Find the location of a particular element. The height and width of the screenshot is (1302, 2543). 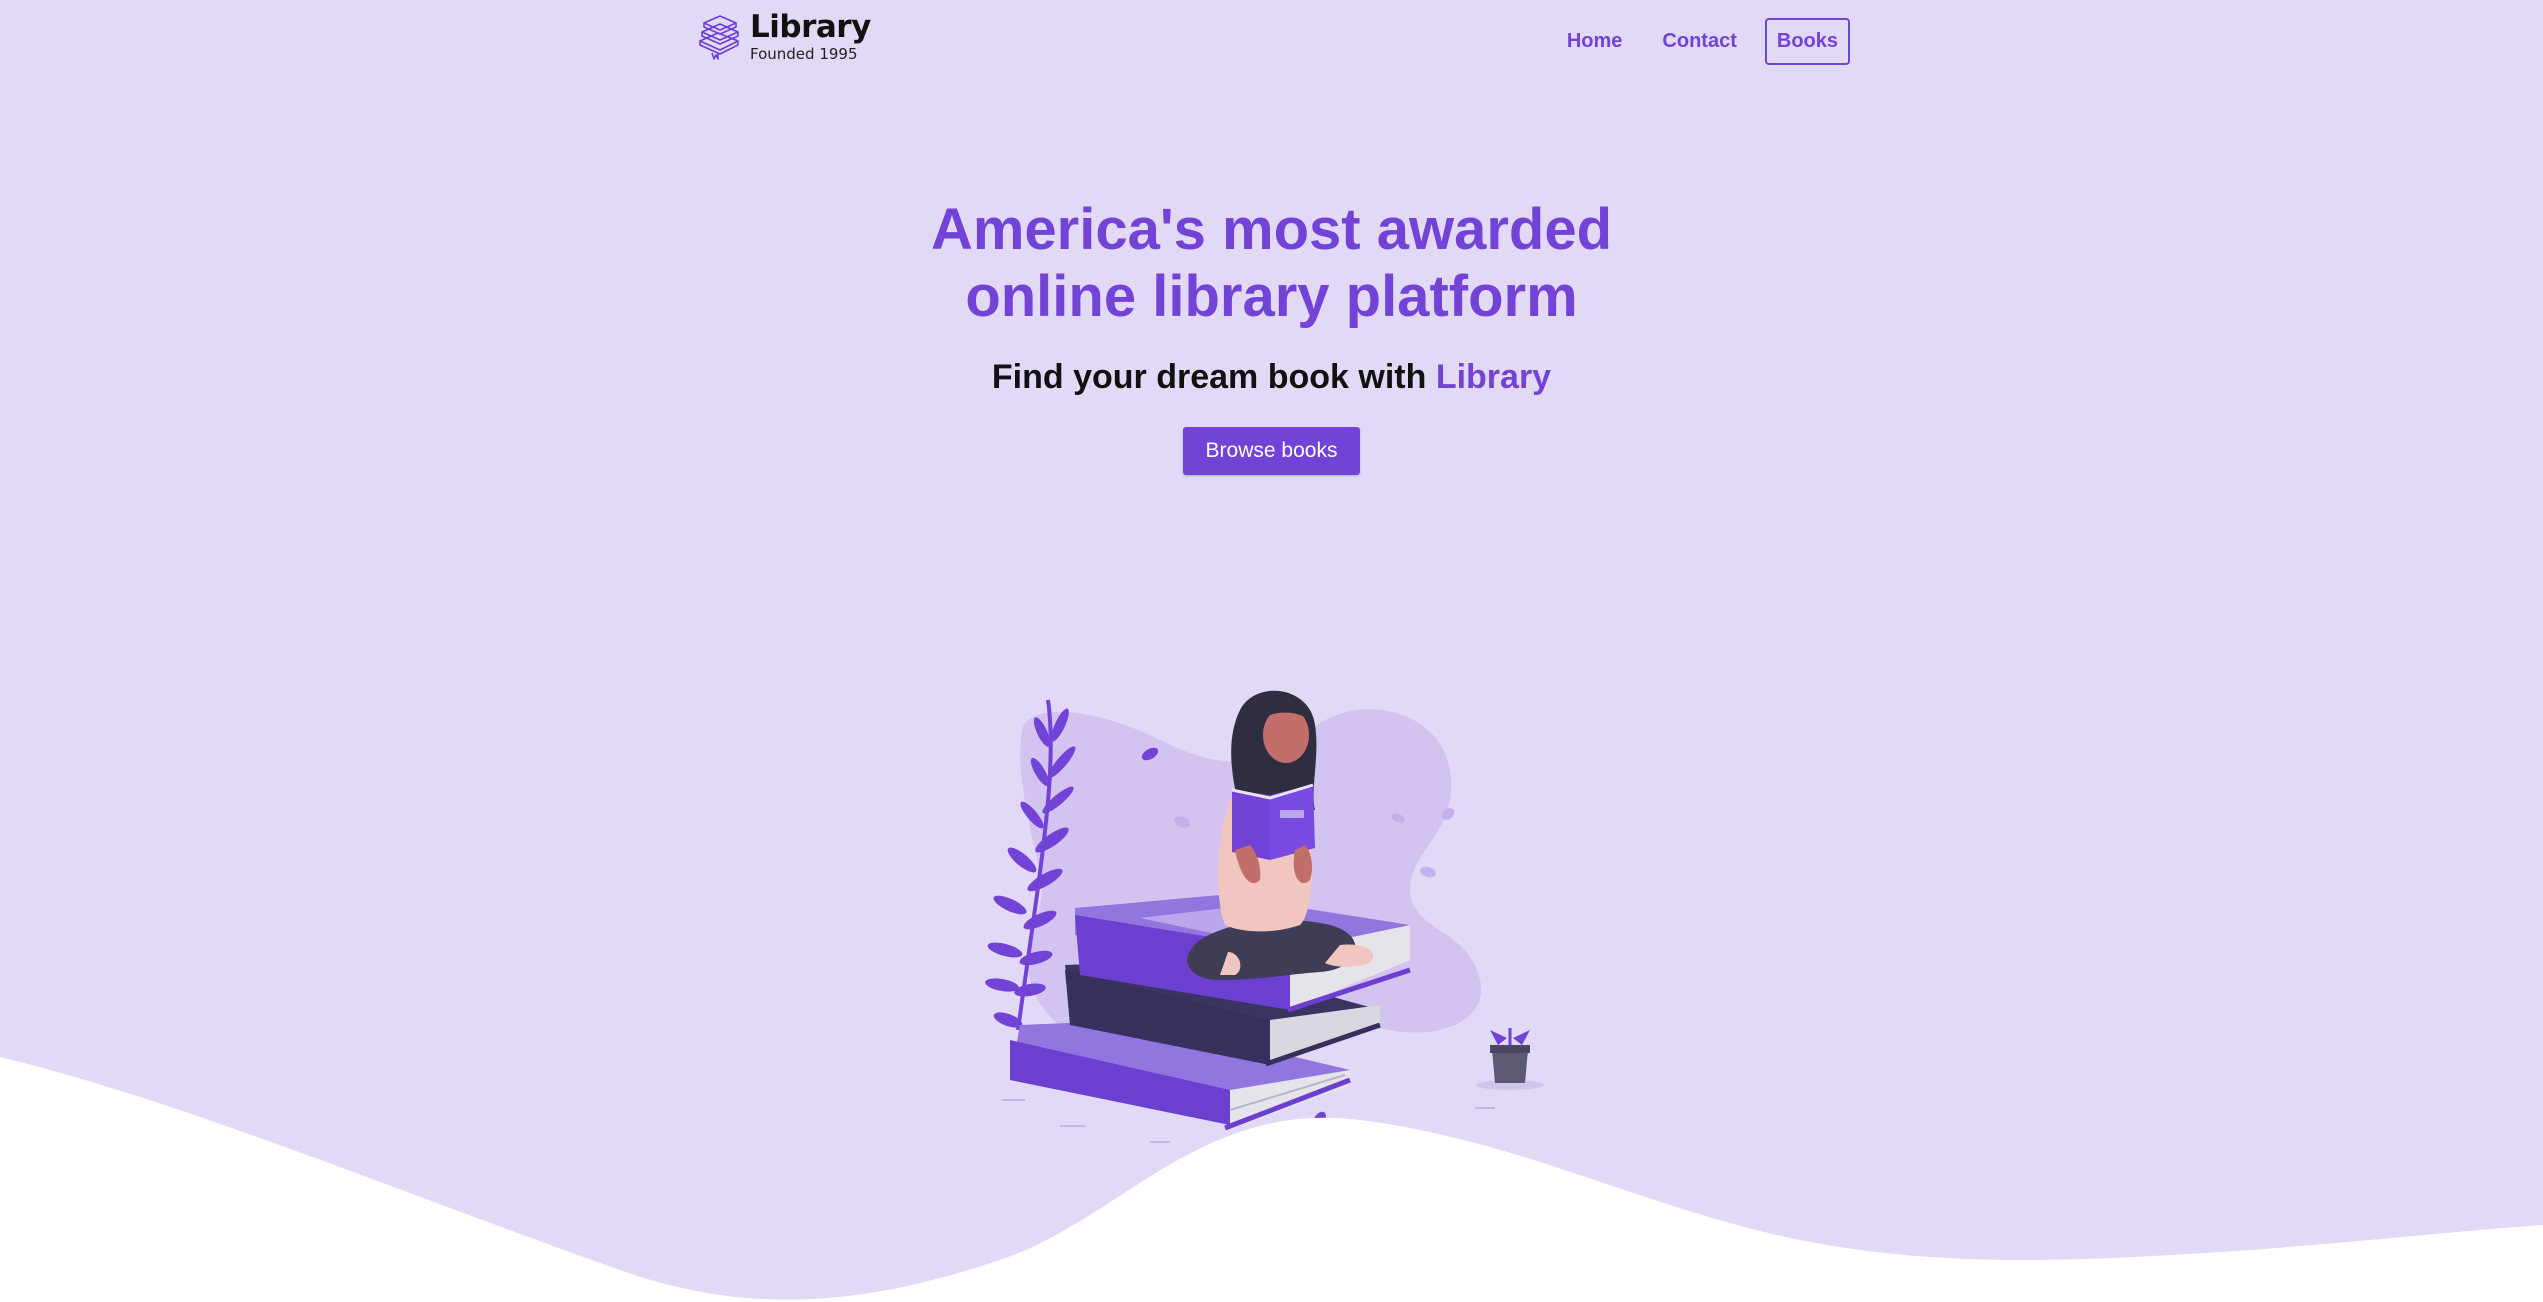

brand-logo: Library Founded 1995 is located at coordinates (783, 37).